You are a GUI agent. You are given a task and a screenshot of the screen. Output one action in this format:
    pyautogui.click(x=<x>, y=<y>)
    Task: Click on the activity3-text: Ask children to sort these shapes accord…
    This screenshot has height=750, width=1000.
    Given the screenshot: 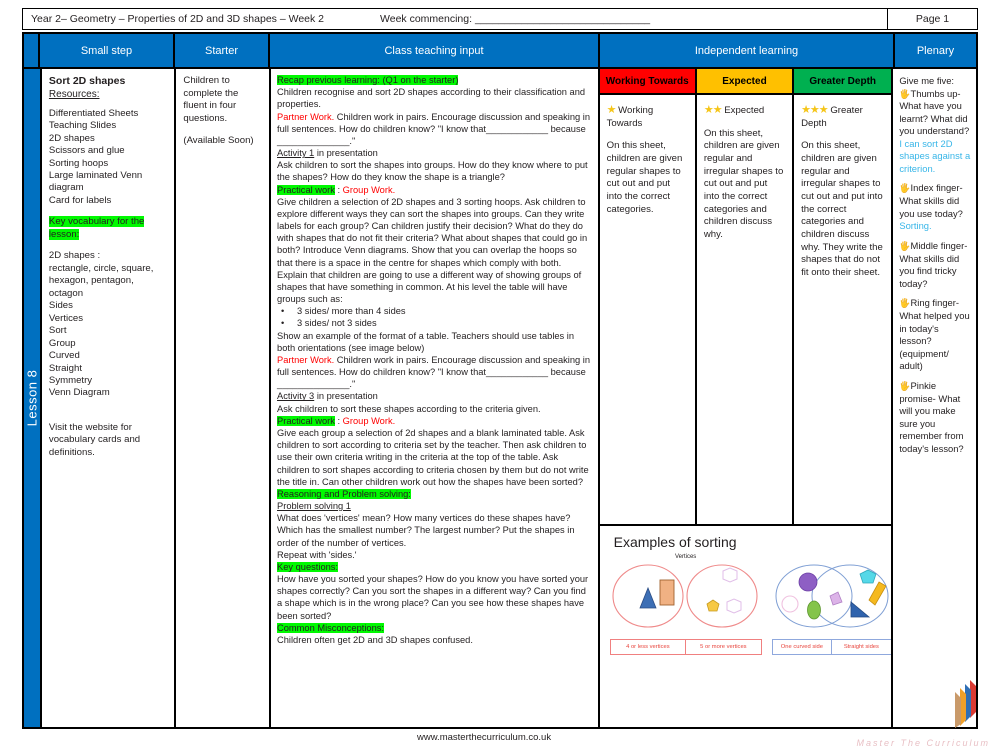 What is the action you would take?
    pyautogui.click(x=409, y=408)
    